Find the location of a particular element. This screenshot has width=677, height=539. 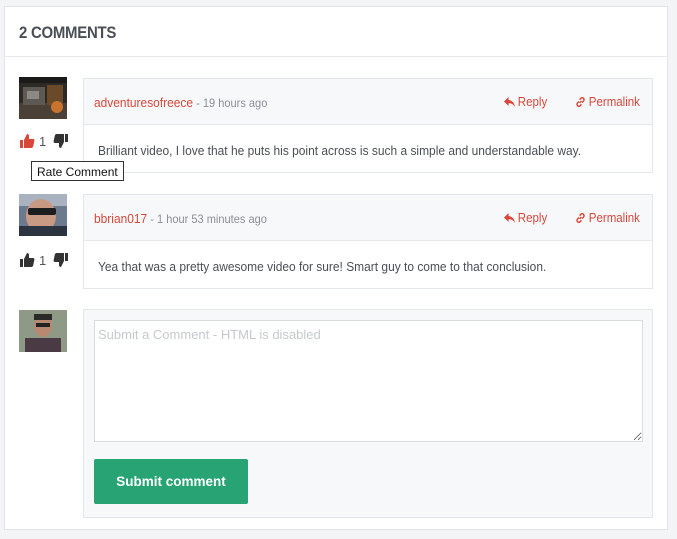

vote-controls-1: 1 is located at coordinates (45, 141).